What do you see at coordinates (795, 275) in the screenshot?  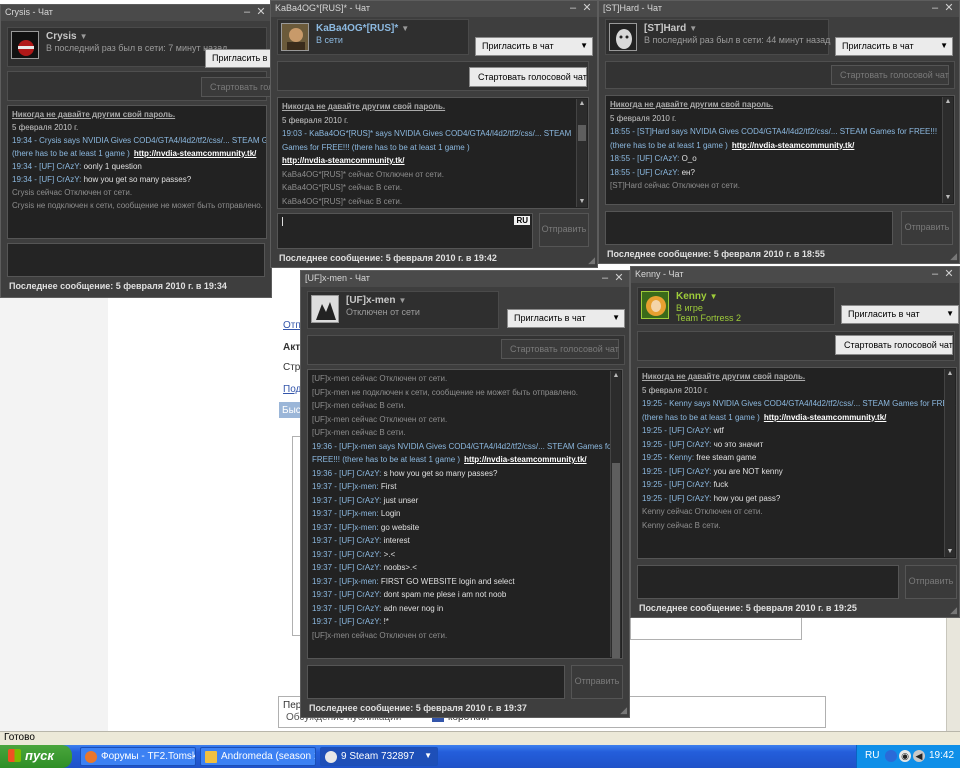 I see `titlebar: Kenny - Чат – ✕` at bounding box center [795, 275].